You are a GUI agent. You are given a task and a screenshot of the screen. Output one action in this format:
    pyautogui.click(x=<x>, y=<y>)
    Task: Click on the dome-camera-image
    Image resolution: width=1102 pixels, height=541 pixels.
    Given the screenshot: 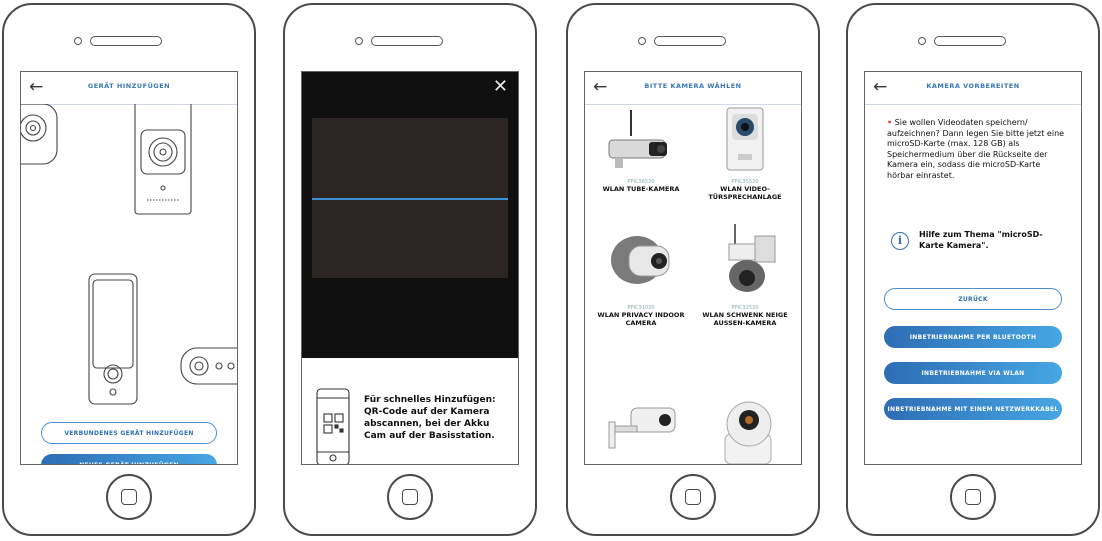 What is the action you would take?
    pyautogui.click(x=748, y=432)
    